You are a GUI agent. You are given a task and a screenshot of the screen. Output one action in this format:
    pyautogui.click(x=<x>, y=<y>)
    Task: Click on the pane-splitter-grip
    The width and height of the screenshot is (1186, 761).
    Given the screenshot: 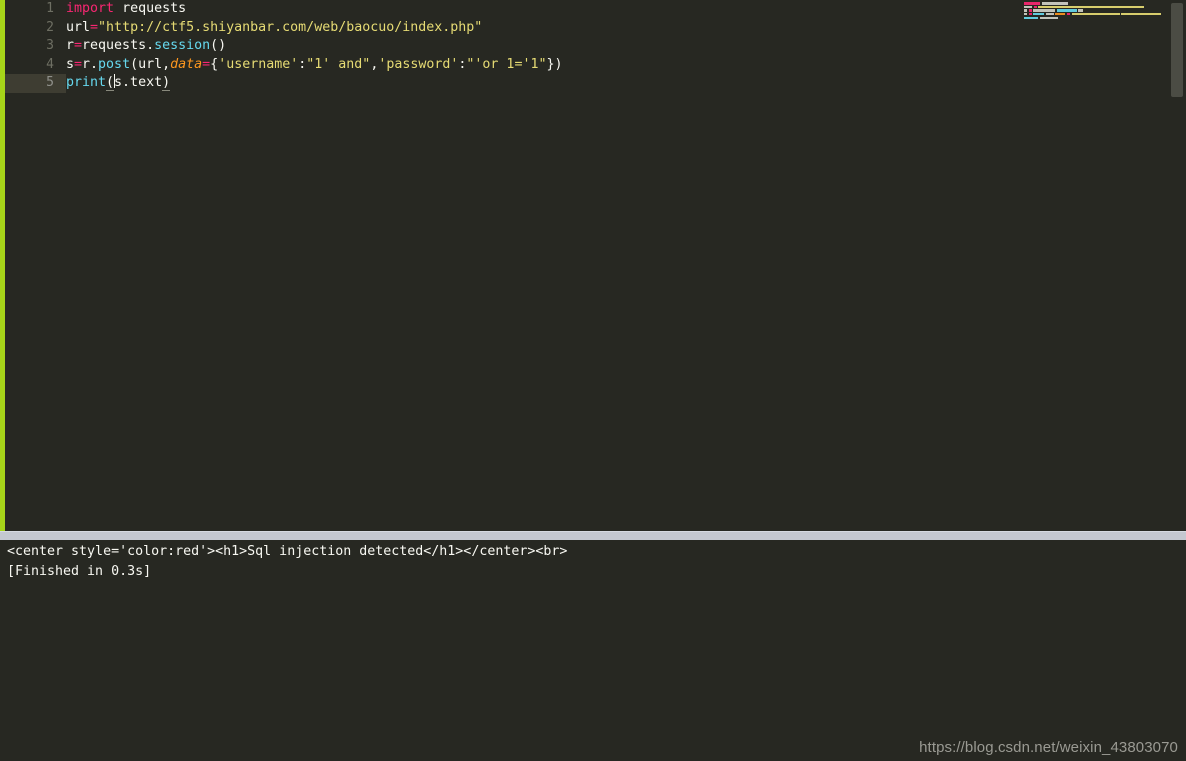 What is the action you would take?
    pyautogui.click(x=593, y=531)
    